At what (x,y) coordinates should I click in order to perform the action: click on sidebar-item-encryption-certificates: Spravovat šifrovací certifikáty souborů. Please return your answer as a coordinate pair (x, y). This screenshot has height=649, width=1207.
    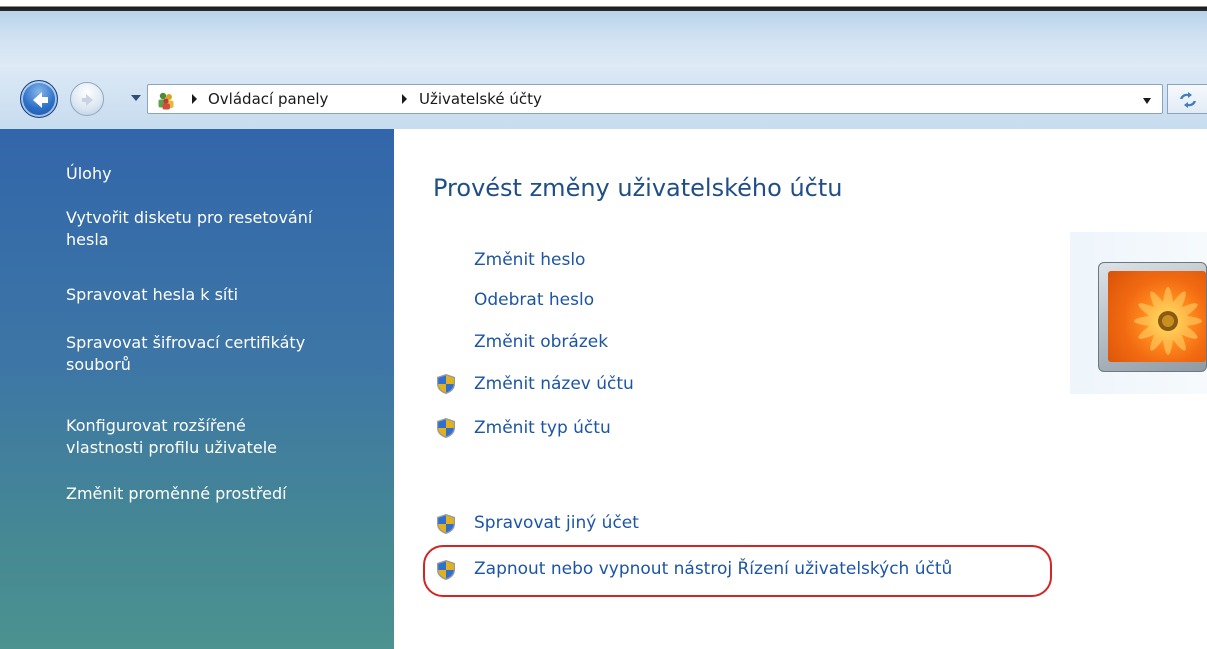
    Looking at the image, I should click on (226, 354).